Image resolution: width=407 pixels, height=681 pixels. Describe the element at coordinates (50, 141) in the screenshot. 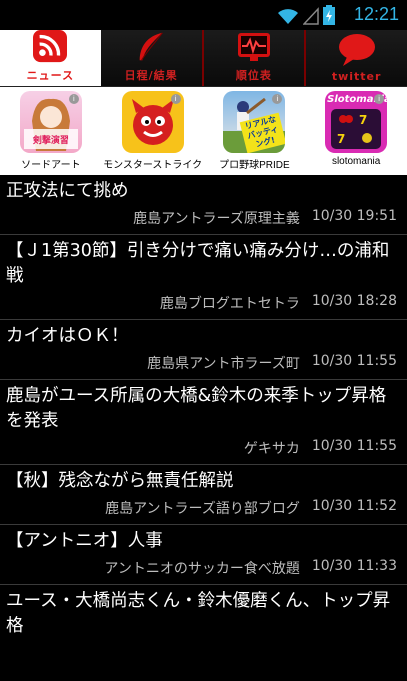

I see `ad-sword-art-badge: 剣撃演習` at that location.